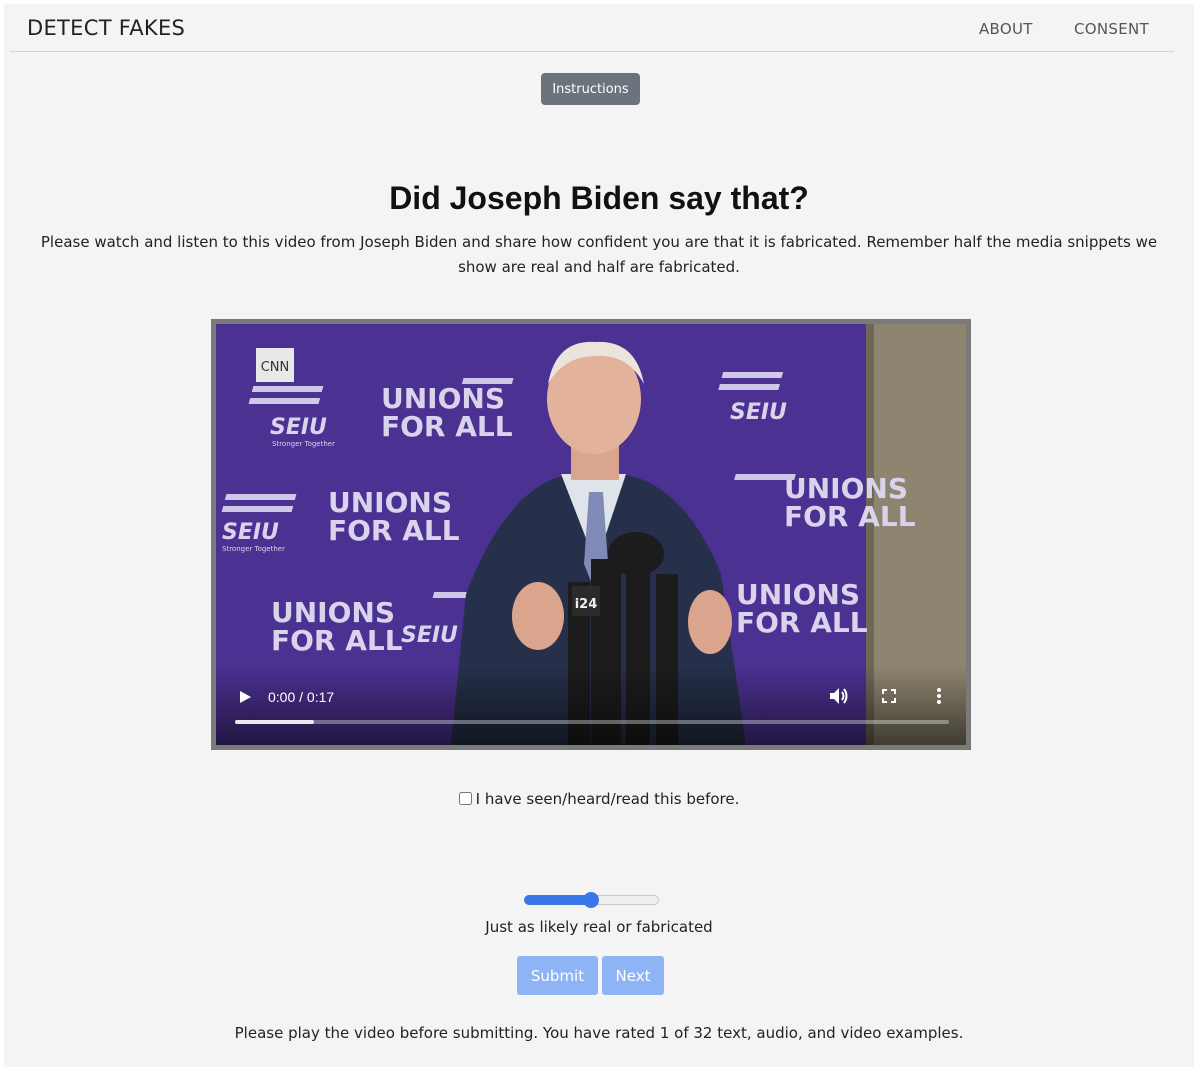 The width and height of the screenshot is (1198, 1071). I want to click on video-progress-fill, so click(274, 722).